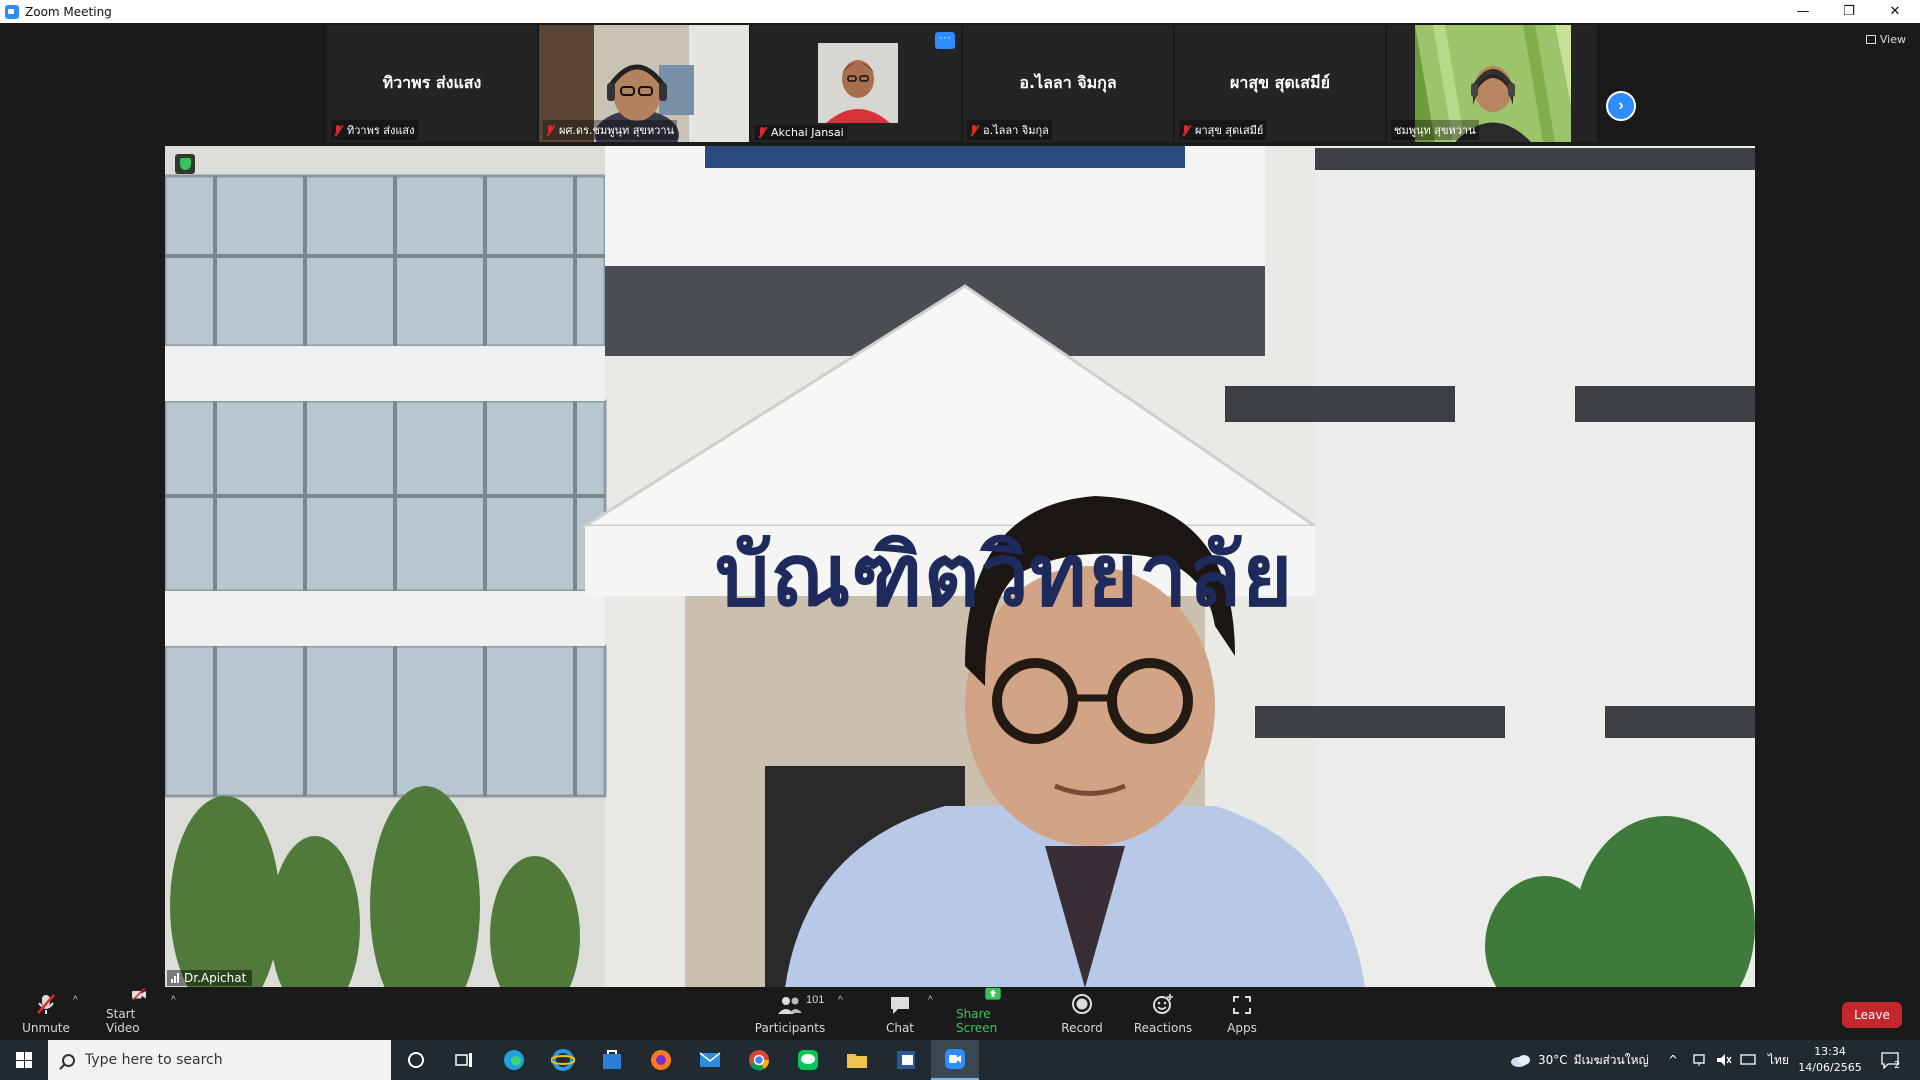 Image resolution: width=1920 pixels, height=1080 pixels. I want to click on internet-explorer-icon, so click(563, 1060).